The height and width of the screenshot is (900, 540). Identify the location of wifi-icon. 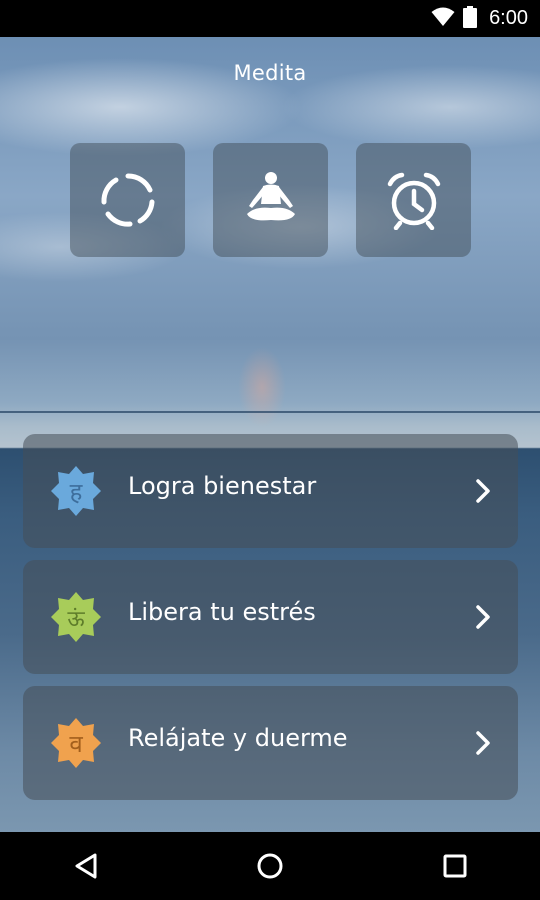
(443, 19).